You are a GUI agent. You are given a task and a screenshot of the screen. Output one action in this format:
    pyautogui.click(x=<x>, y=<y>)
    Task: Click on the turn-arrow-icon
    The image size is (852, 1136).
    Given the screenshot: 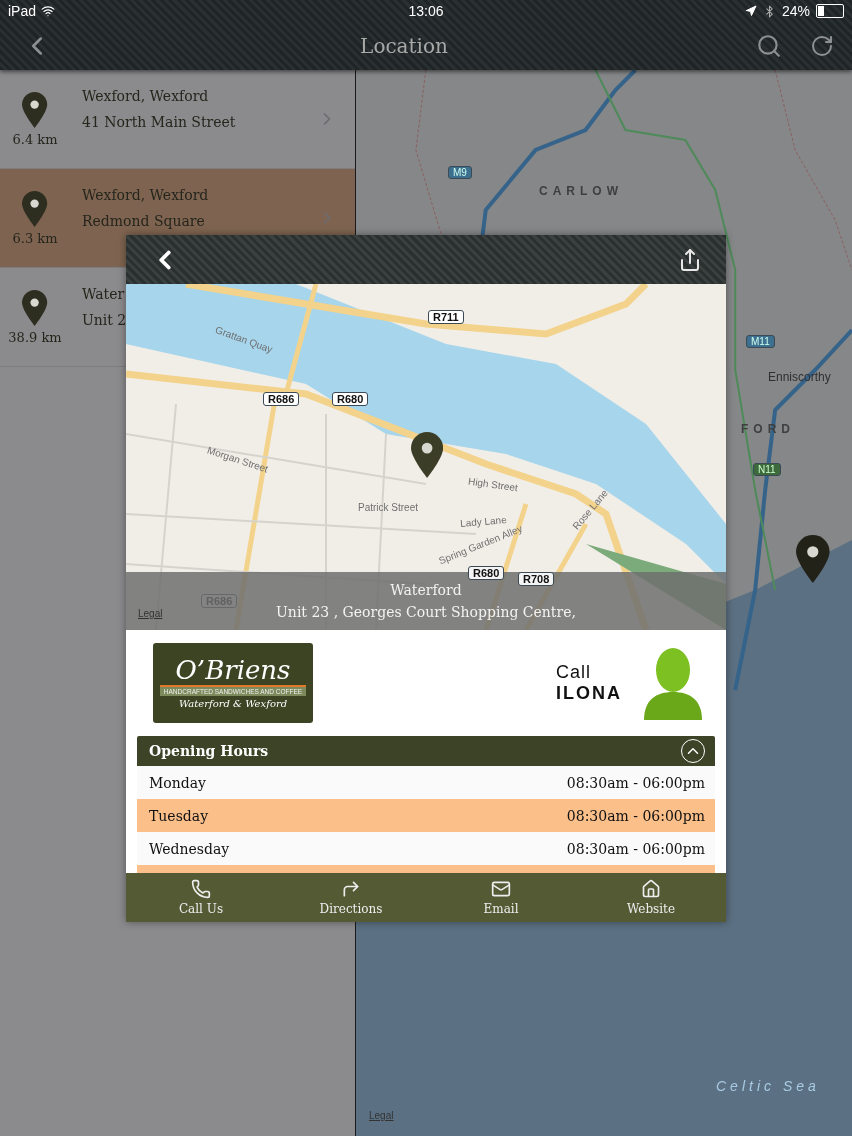 What is the action you would take?
    pyautogui.click(x=351, y=889)
    